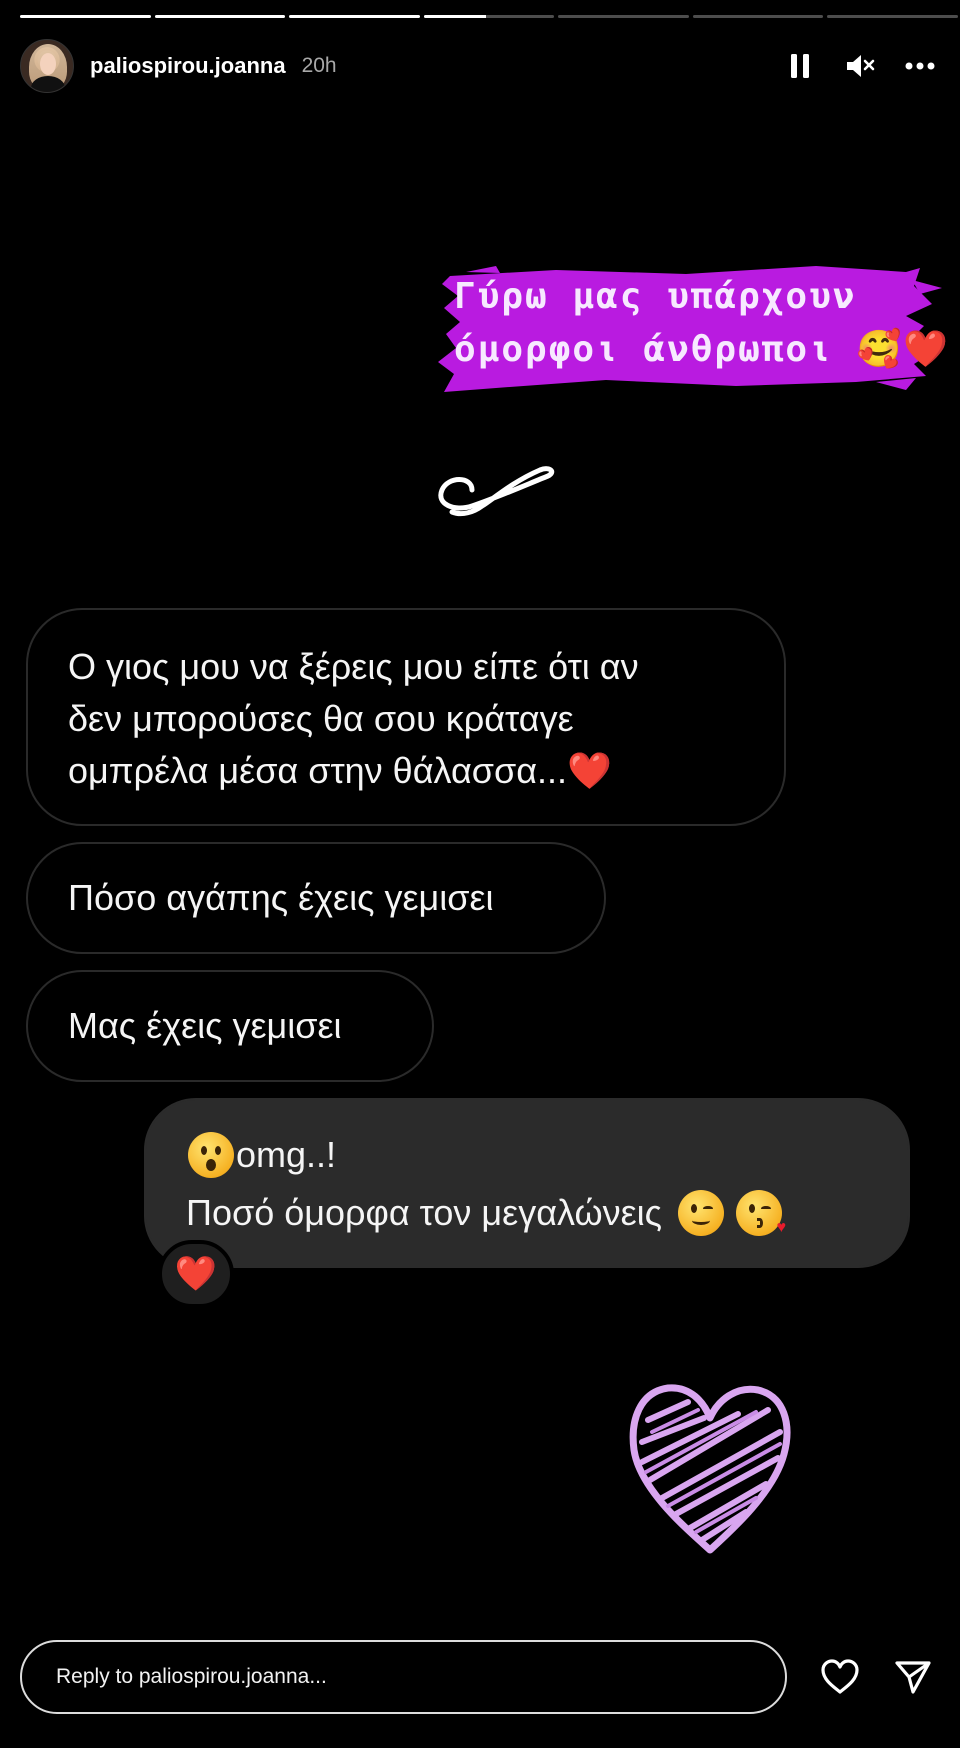 This screenshot has width=960, height=1748. Describe the element at coordinates (702, 349) in the screenshot. I see `sticker-line-2: όμορφοι άνθρωποι 🥰❤️` at that location.